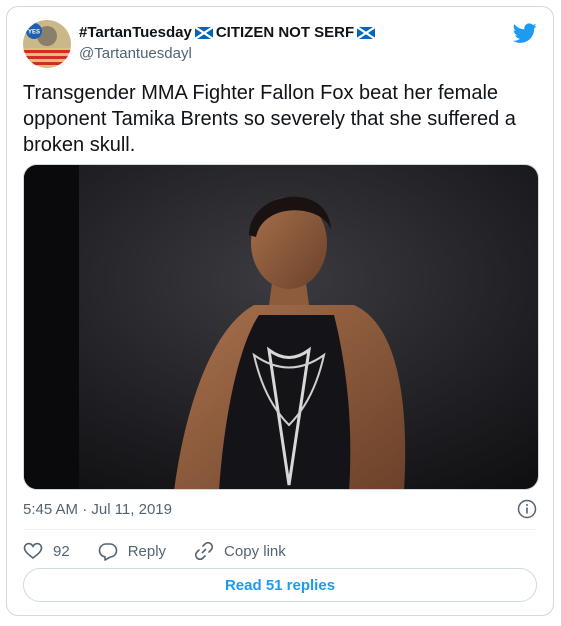 Image resolution: width=561 pixels, height=626 pixels. I want to click on like-count: 92, so click(61, 551).